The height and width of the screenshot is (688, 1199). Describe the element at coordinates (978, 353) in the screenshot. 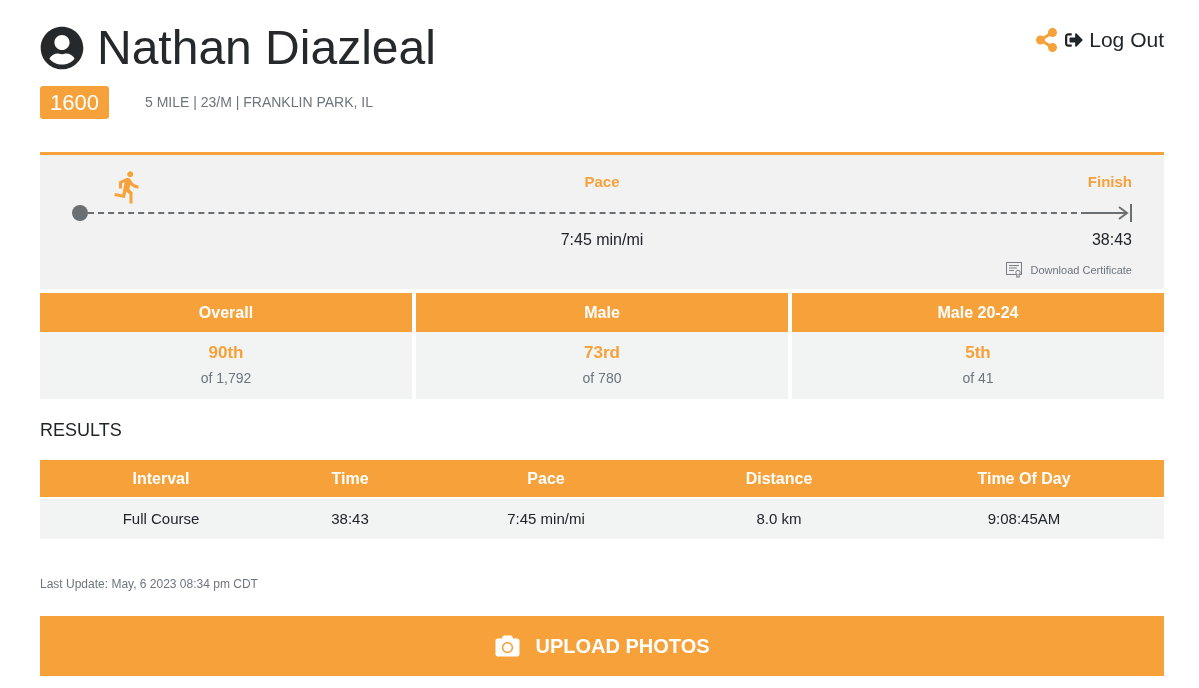

I see `place: 5th` at that location.